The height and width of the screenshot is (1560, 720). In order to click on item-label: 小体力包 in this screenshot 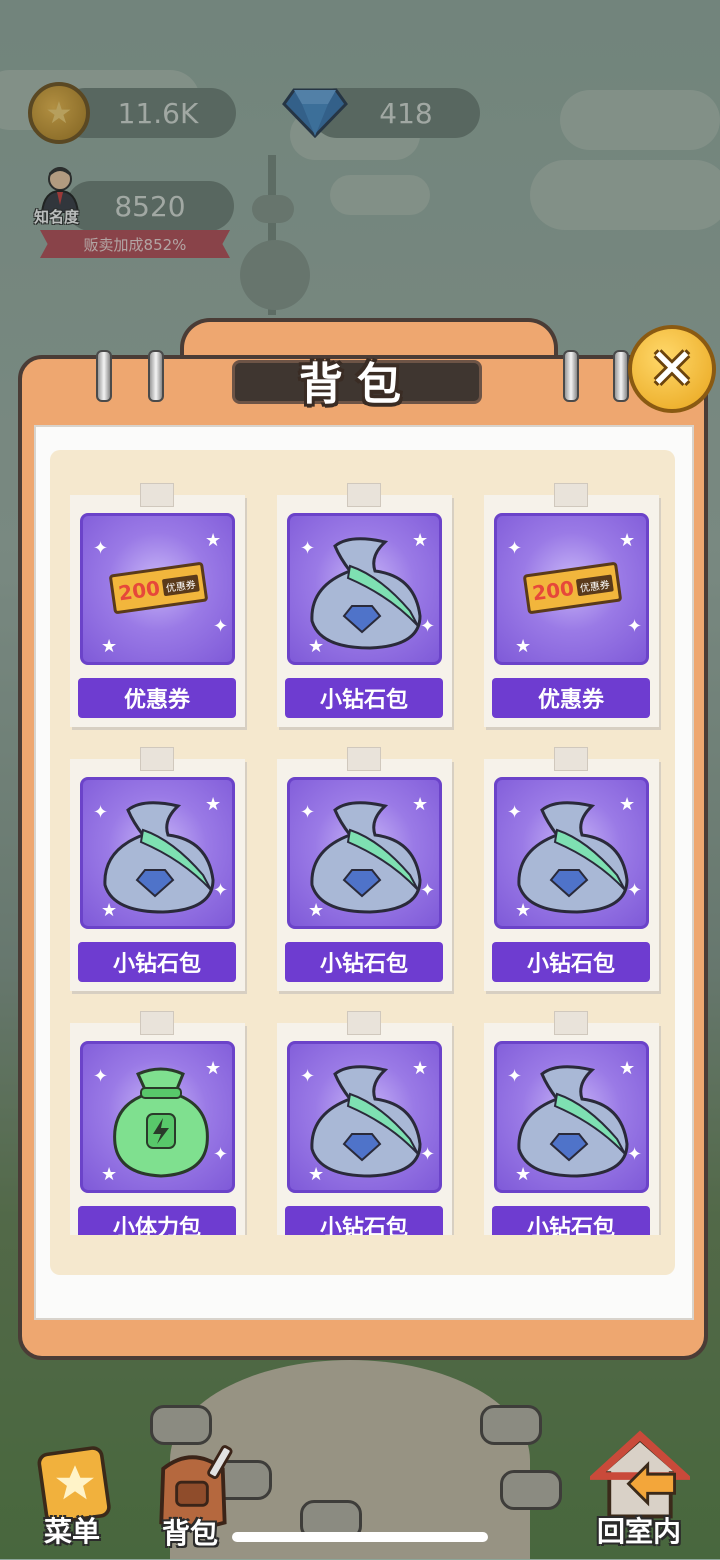, I will do `click(157, 1220)`.